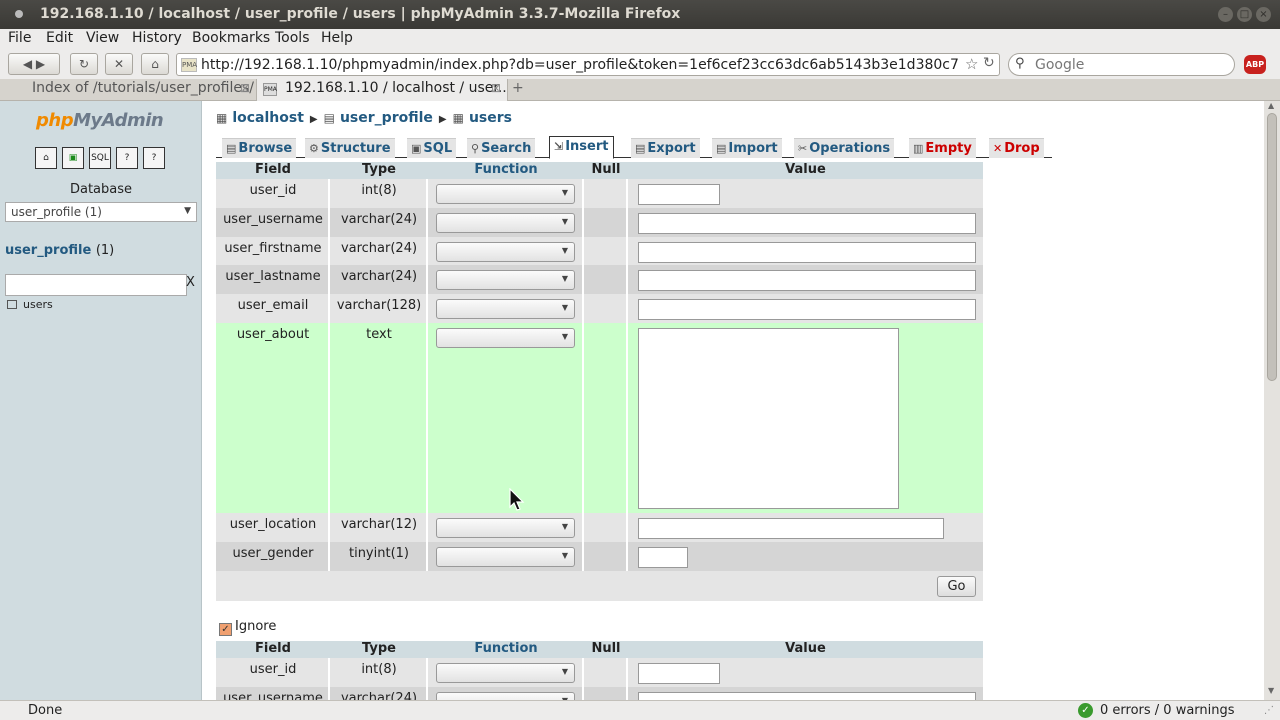  What do you see at coordinates (30, 304) in the screenshot?
I see `sidebar-table-users: users` at bounding box center [30, 304].